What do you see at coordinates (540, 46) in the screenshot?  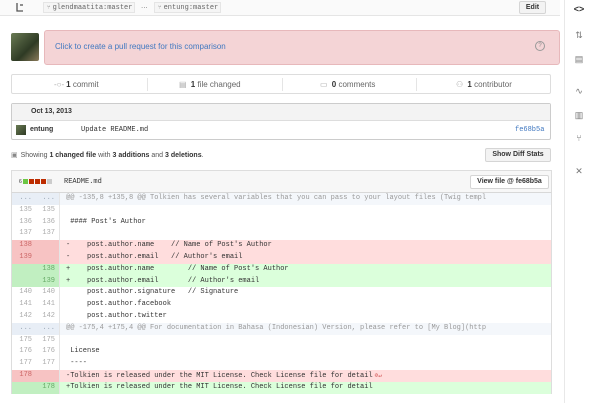 I see `help-icon: ?` at bounding box center [540, 46].